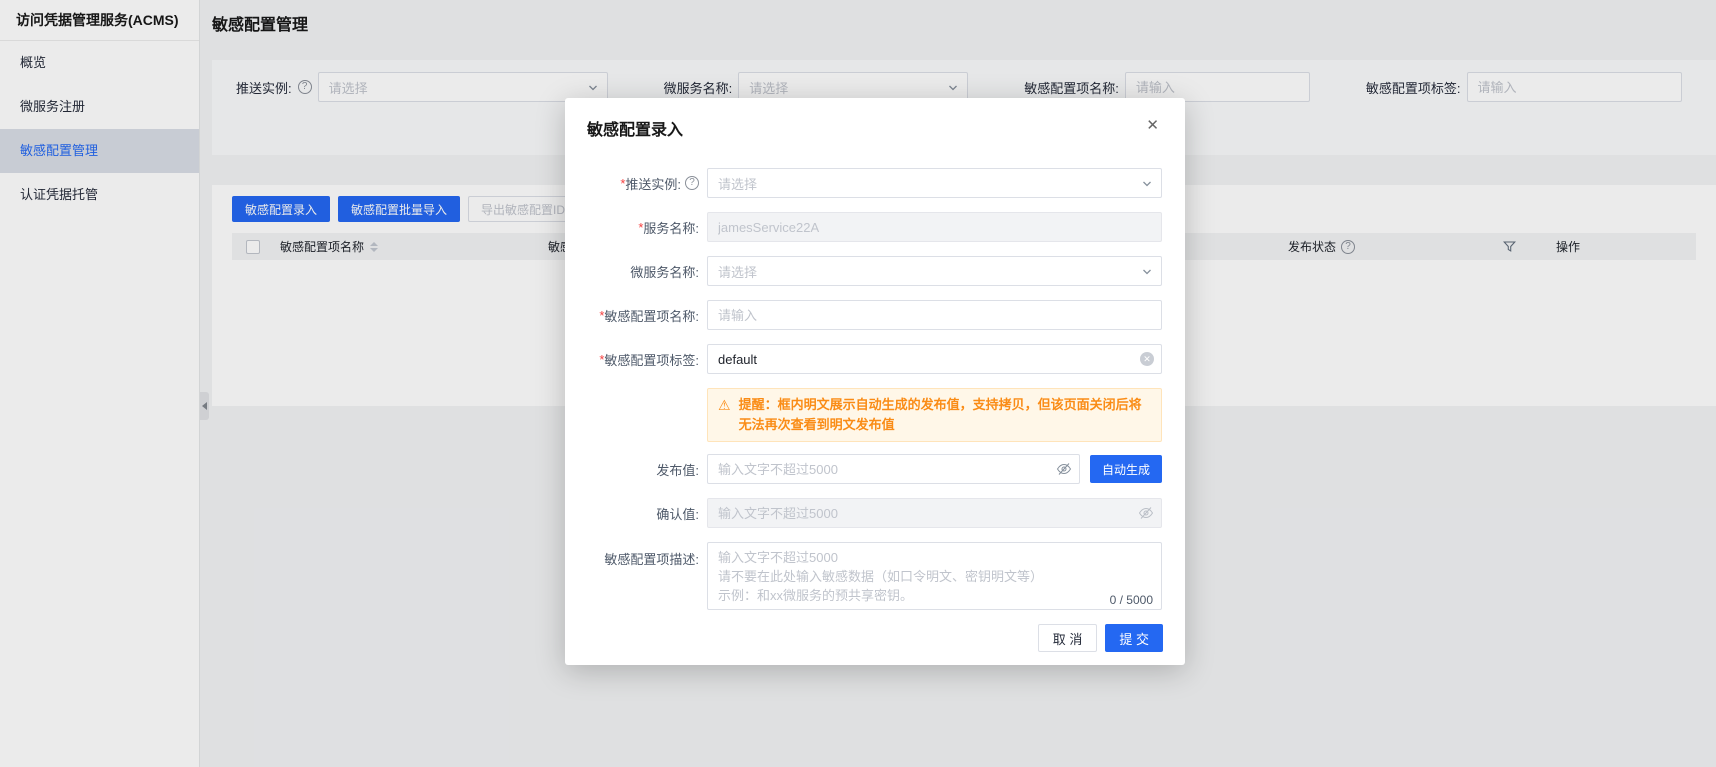  Describe the element at coordinates (636, 469) in the screenshot. I see `publish-value-label: 发布值:` at that location.